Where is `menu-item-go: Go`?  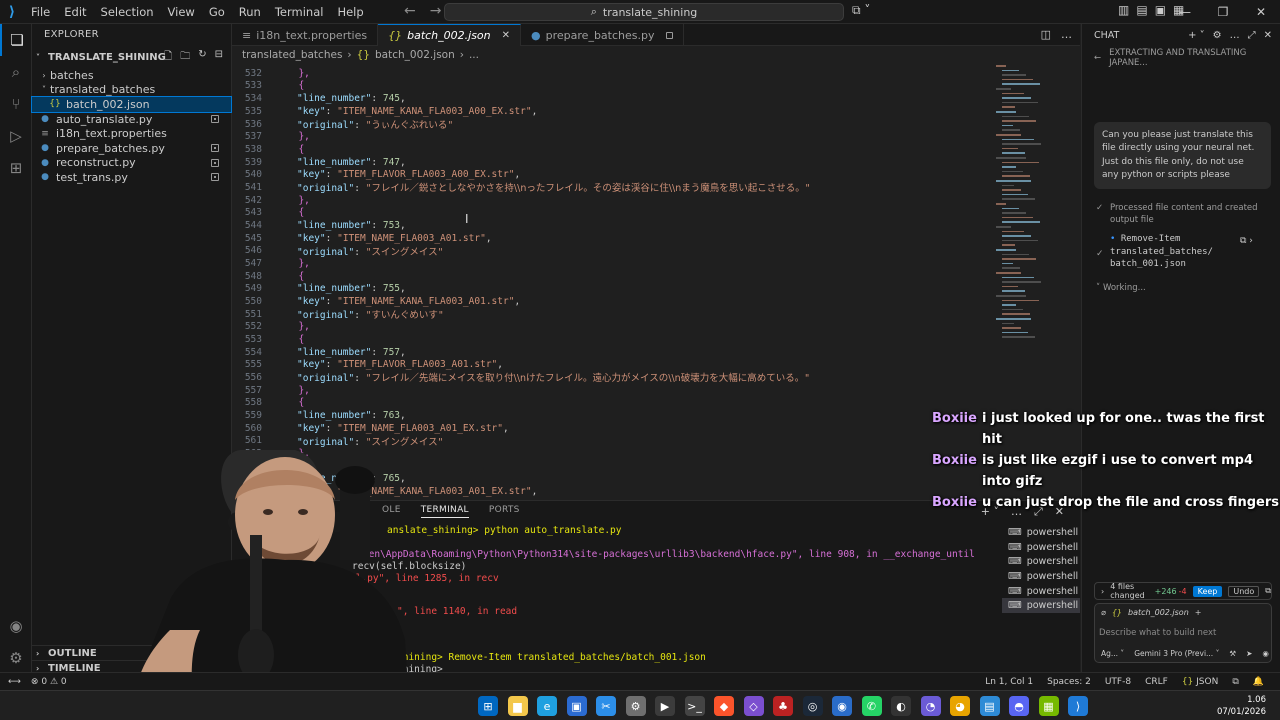
menu-item-go: Go is located at coordinates (217, 12).